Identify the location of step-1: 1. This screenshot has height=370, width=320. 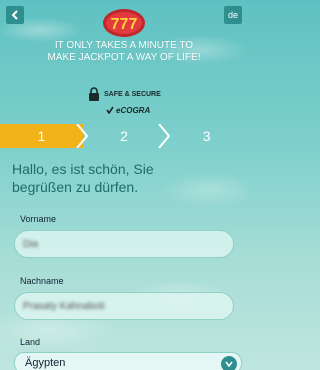
(44, 136).